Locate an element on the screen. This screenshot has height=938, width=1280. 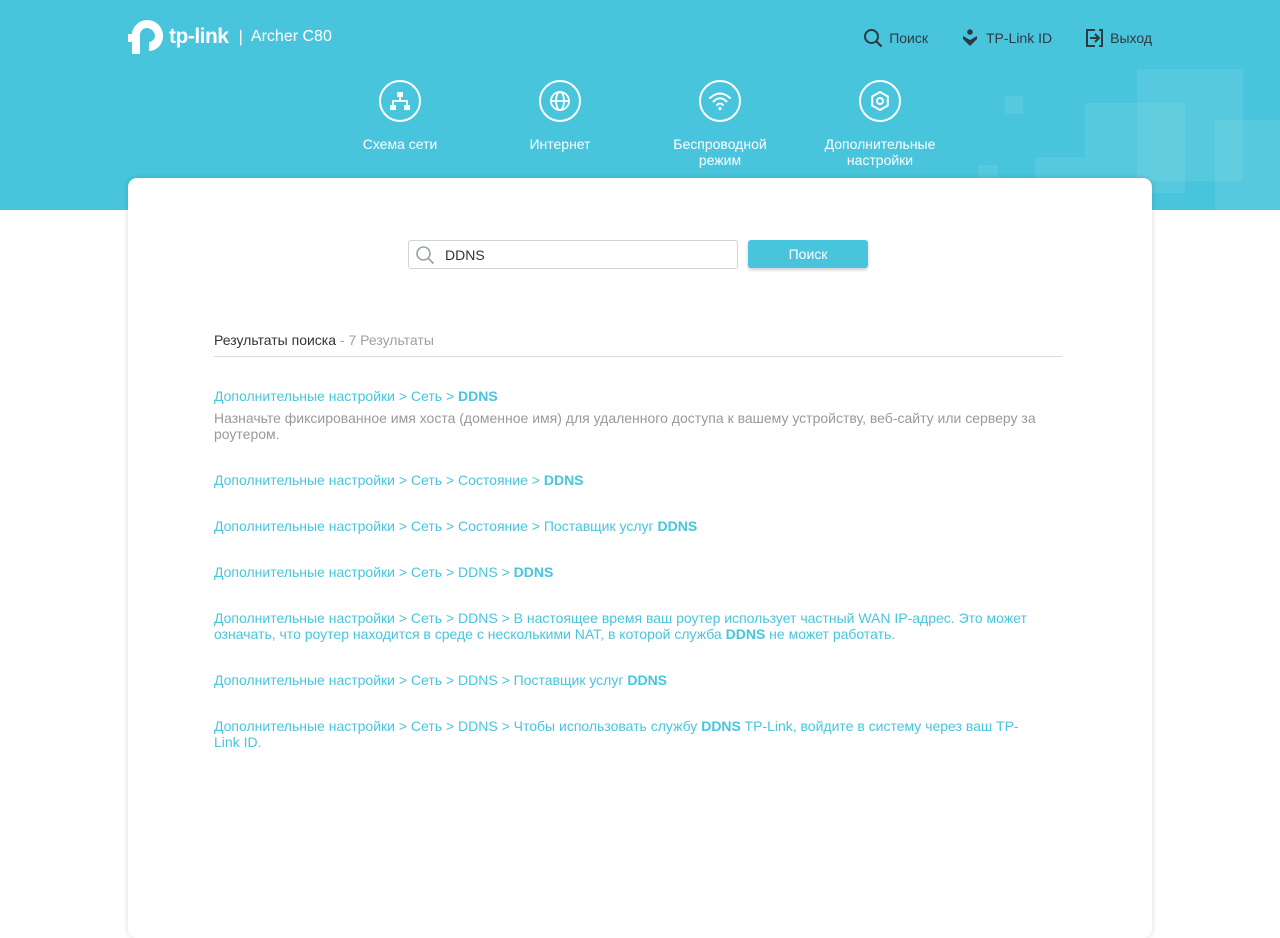
nav-network-map-label: Схема сети is located at coordinates (400, 144).